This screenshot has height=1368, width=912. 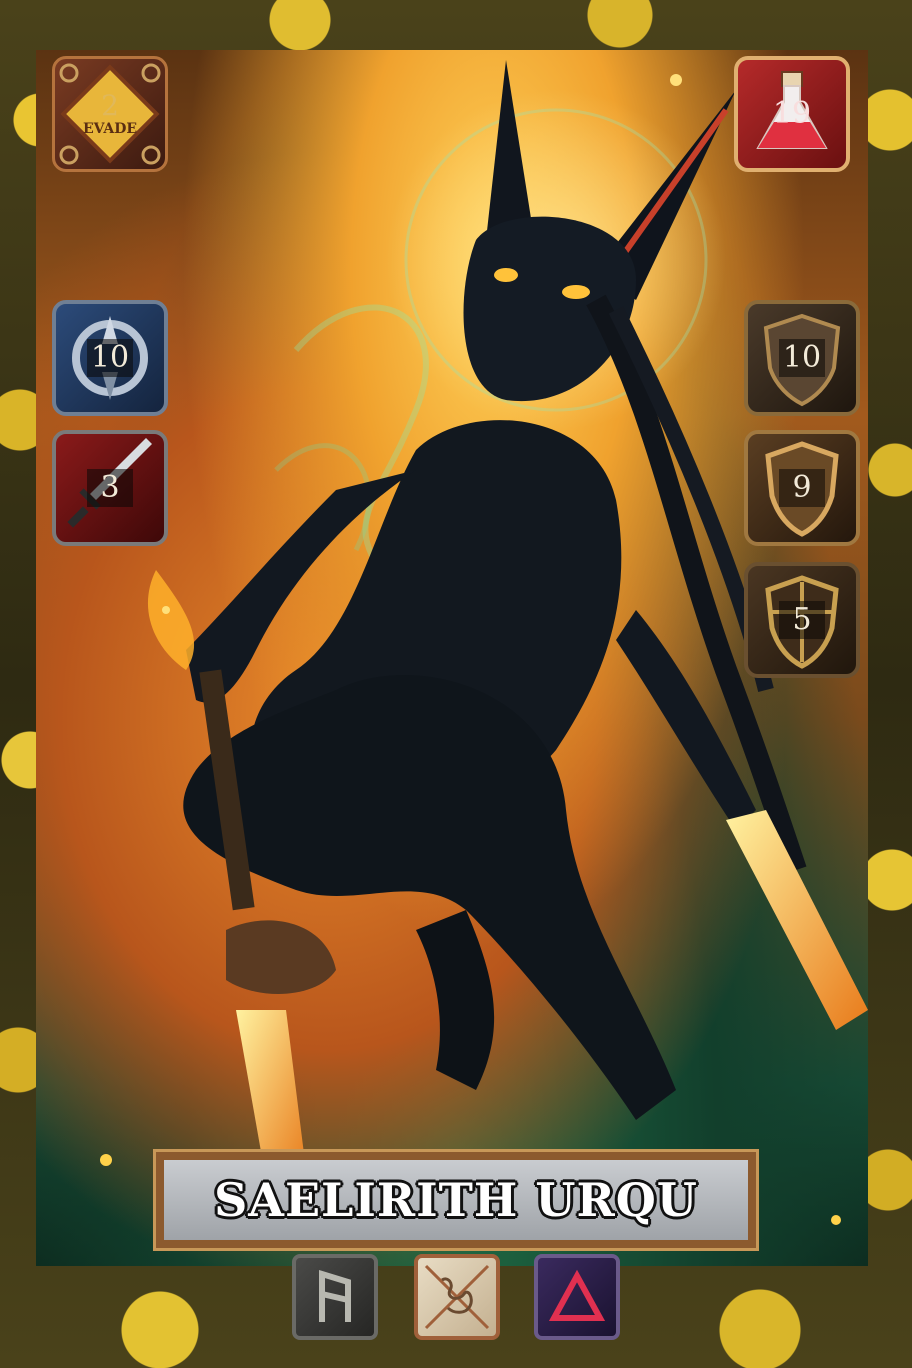 I want to click on evade-stat: 2 EVADE, so click(x=110, y=114).